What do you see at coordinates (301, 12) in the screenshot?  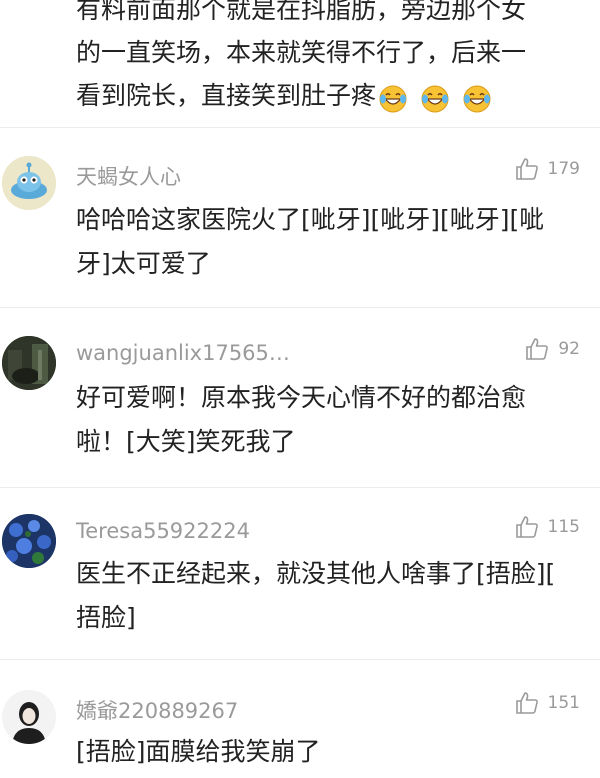 I see `comment-text-line: 有料前面那个就是在抖脂肪，旁边那个女` at bounding box center [301, 12].